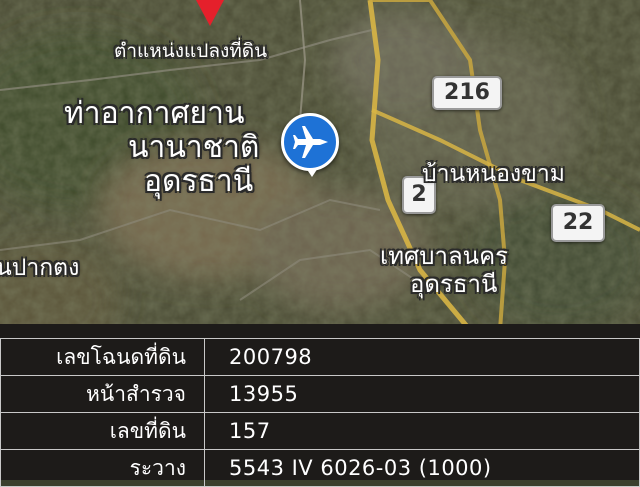 The width and height of the screenshot is (640, 487). I want to click on map-pin-icon, so click(210, 13).